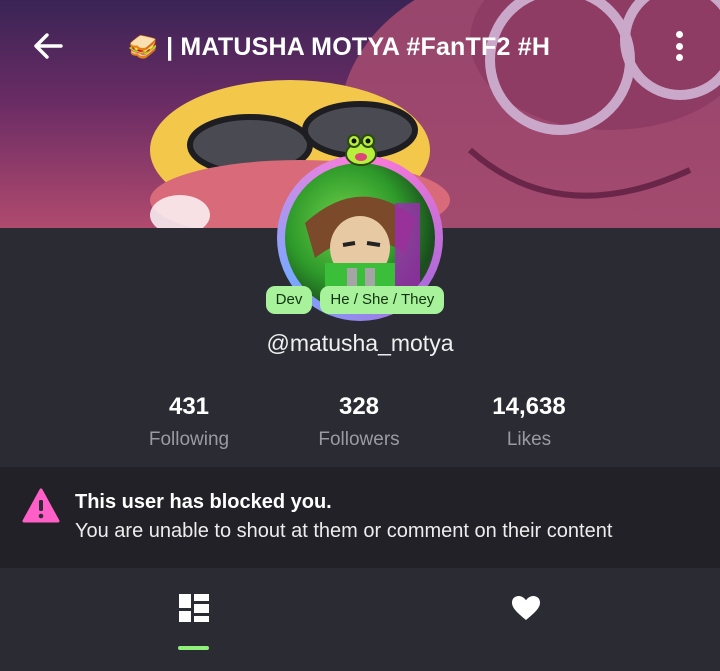 This screenshot has height=671, width=720. I want to click on profile-stats: 431 Following 328 Followers 14,638 Likes, so click(360, 423).